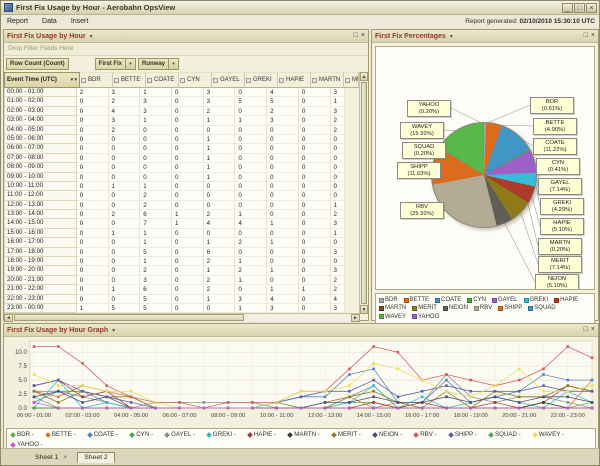 Image resolution: width=600 pixels, height=466 pixels. I want to click on row-label: 15:00 - 16:00, so click(40, 233).